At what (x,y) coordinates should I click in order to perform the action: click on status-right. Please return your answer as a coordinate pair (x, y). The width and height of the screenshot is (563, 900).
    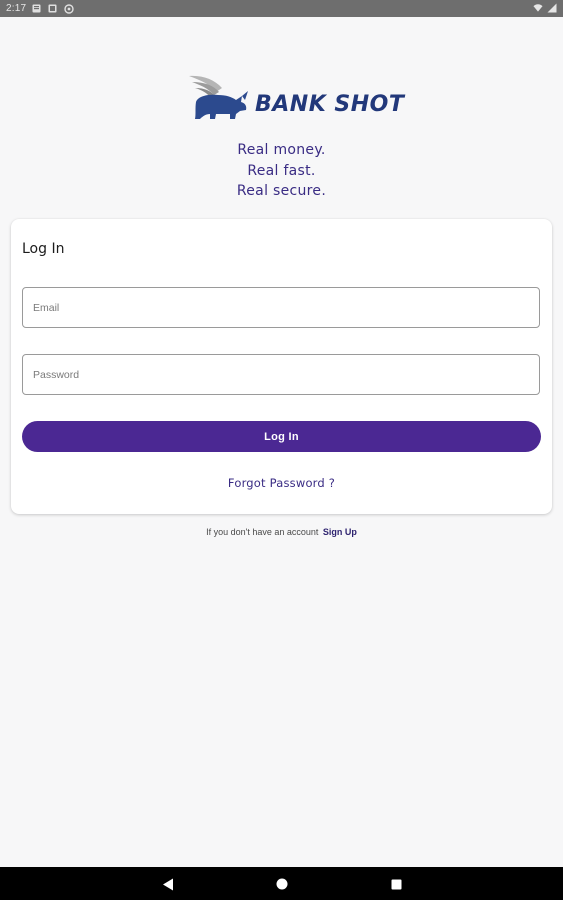
    Looking at the image, I should click on (545, 8).